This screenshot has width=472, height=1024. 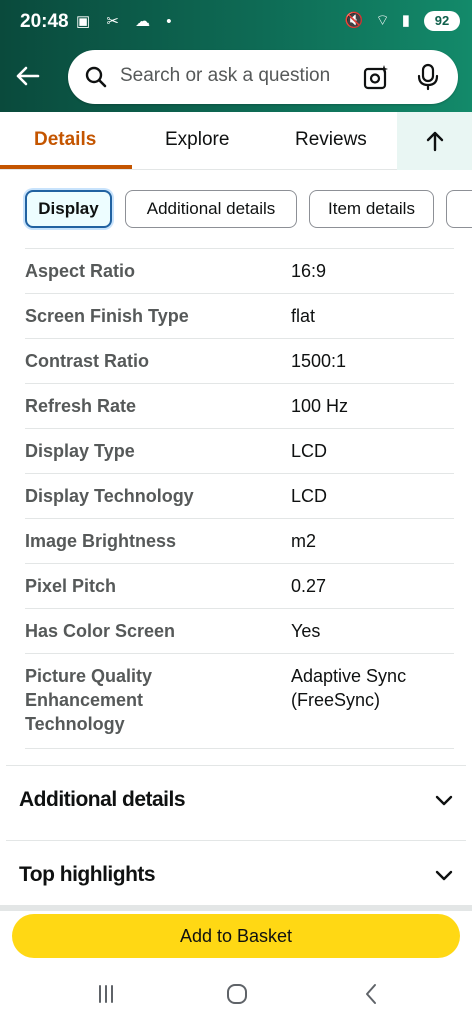 I want to click on camera-search-icon, so click(x=376, y=77).